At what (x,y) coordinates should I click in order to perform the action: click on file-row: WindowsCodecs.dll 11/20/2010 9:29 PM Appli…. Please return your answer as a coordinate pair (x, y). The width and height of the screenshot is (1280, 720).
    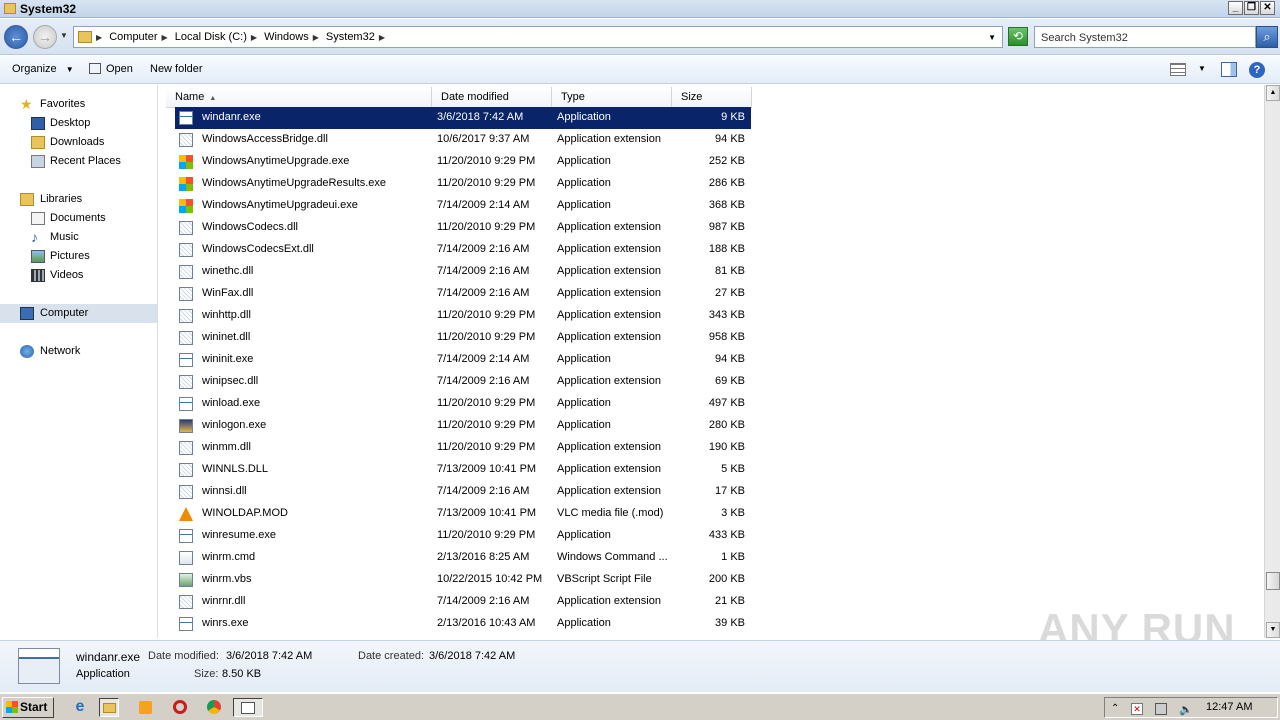
    Looking at the image, I should click on (463, 228).